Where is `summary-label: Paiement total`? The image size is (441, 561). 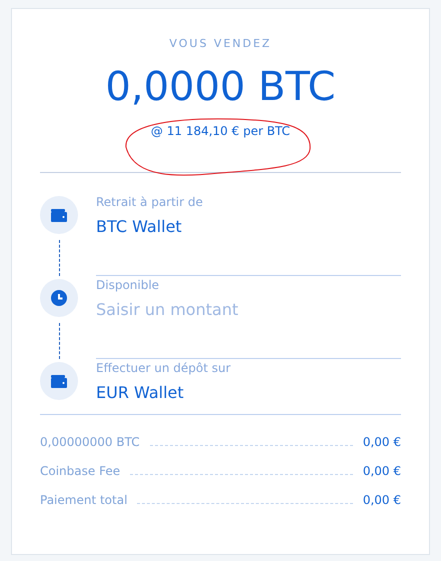
summary-label: Paiement total is located at coordinates (84, 500).